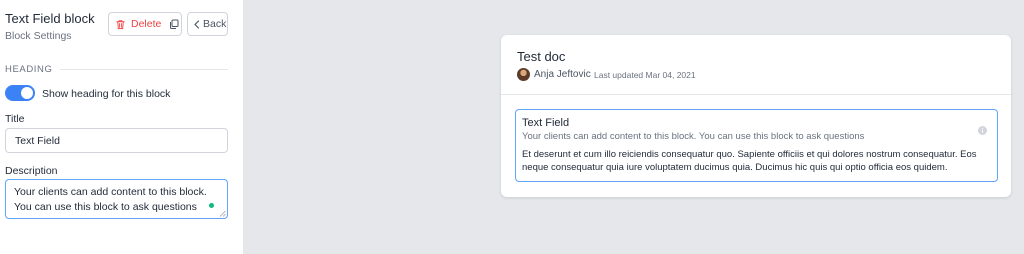 This screenshot has width=1024, height=254. Describe the element at coordinates (29, 69) in the screenshot. I see `section-heading-label: HEADING` at that location.